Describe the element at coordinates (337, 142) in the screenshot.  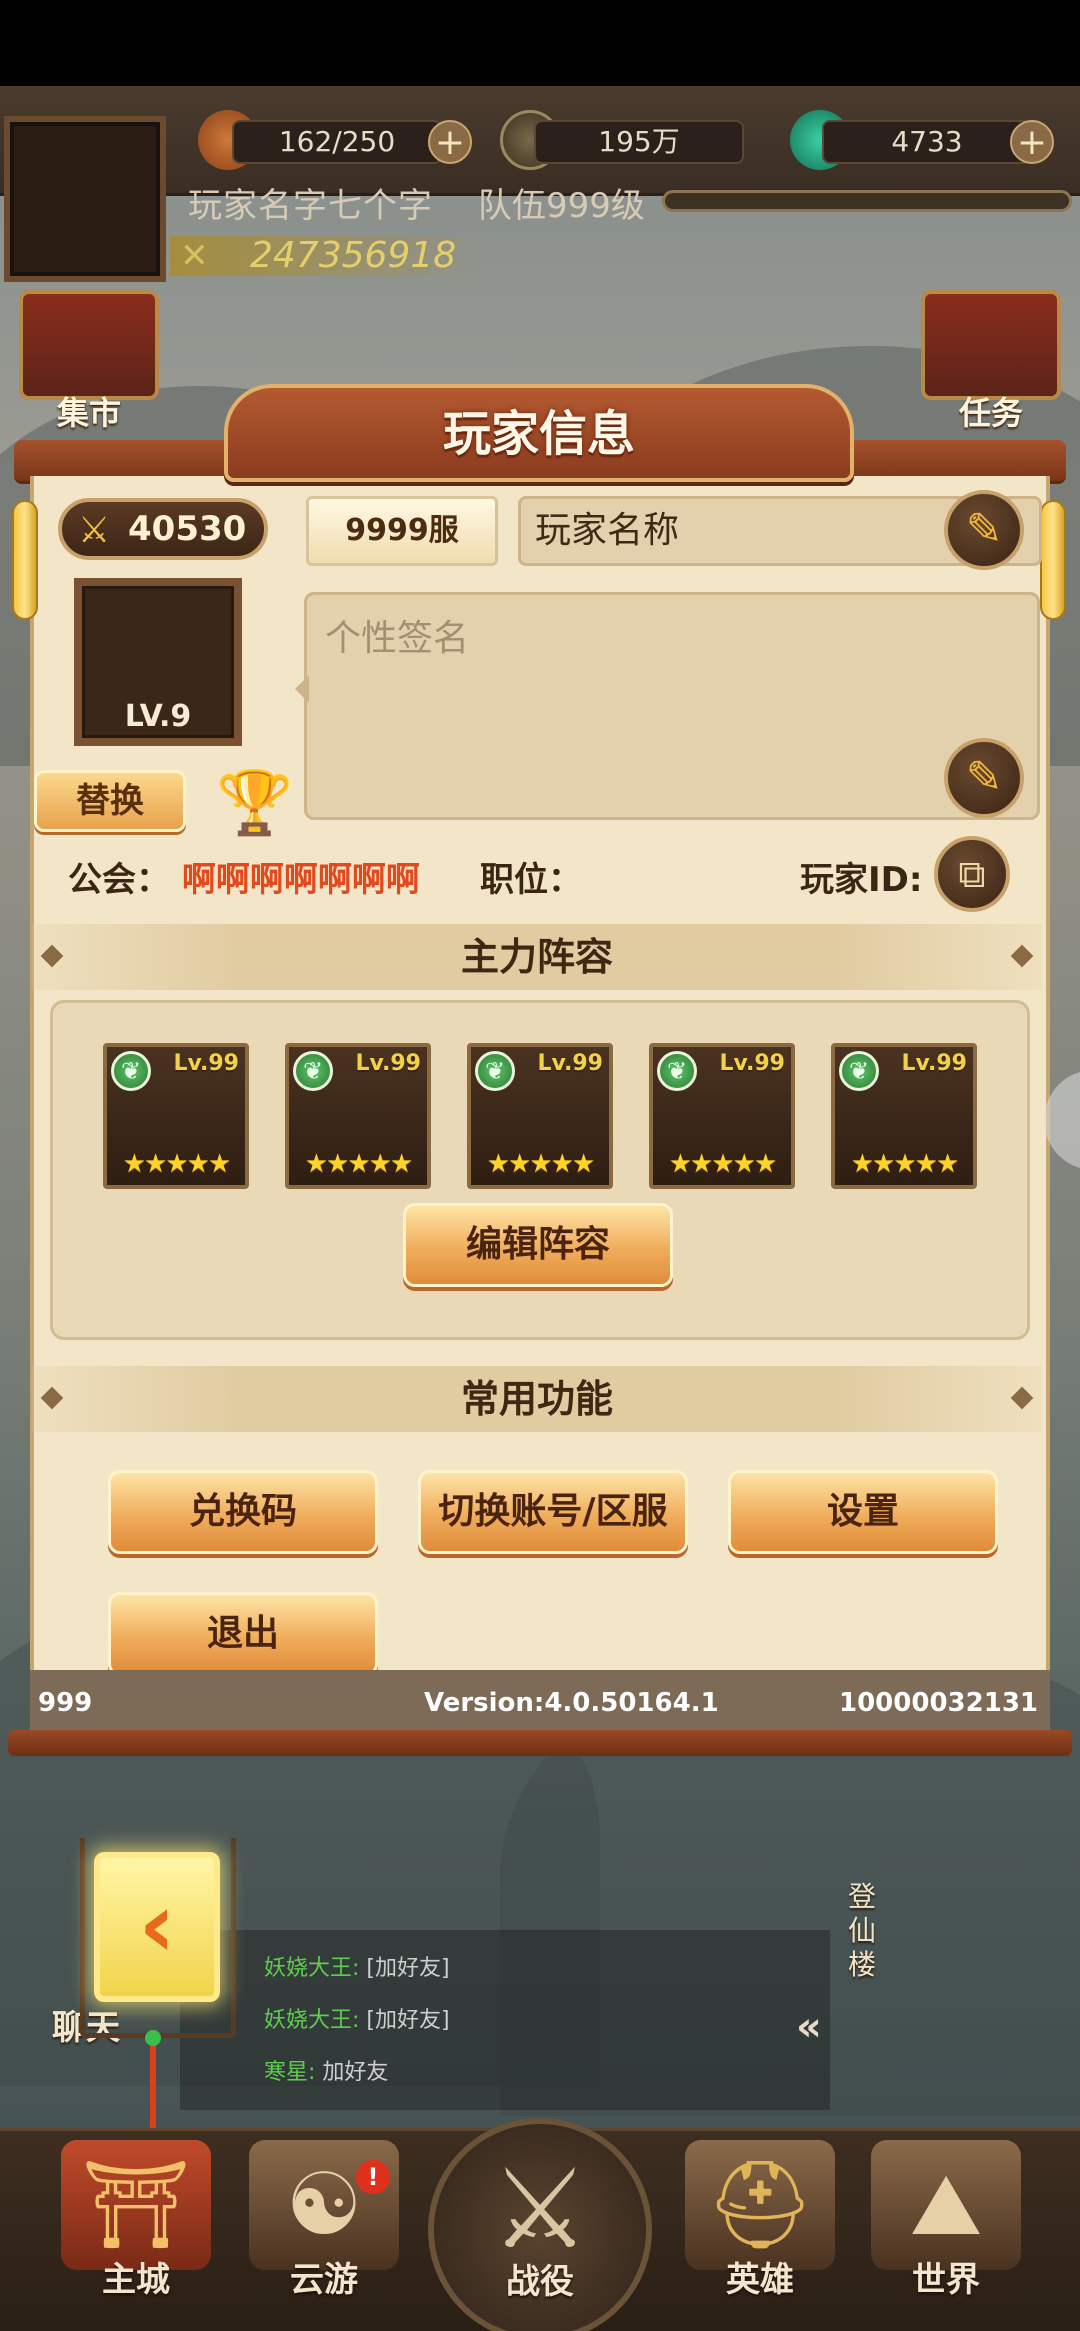
I see `stamina-value: 162/250` at that location.